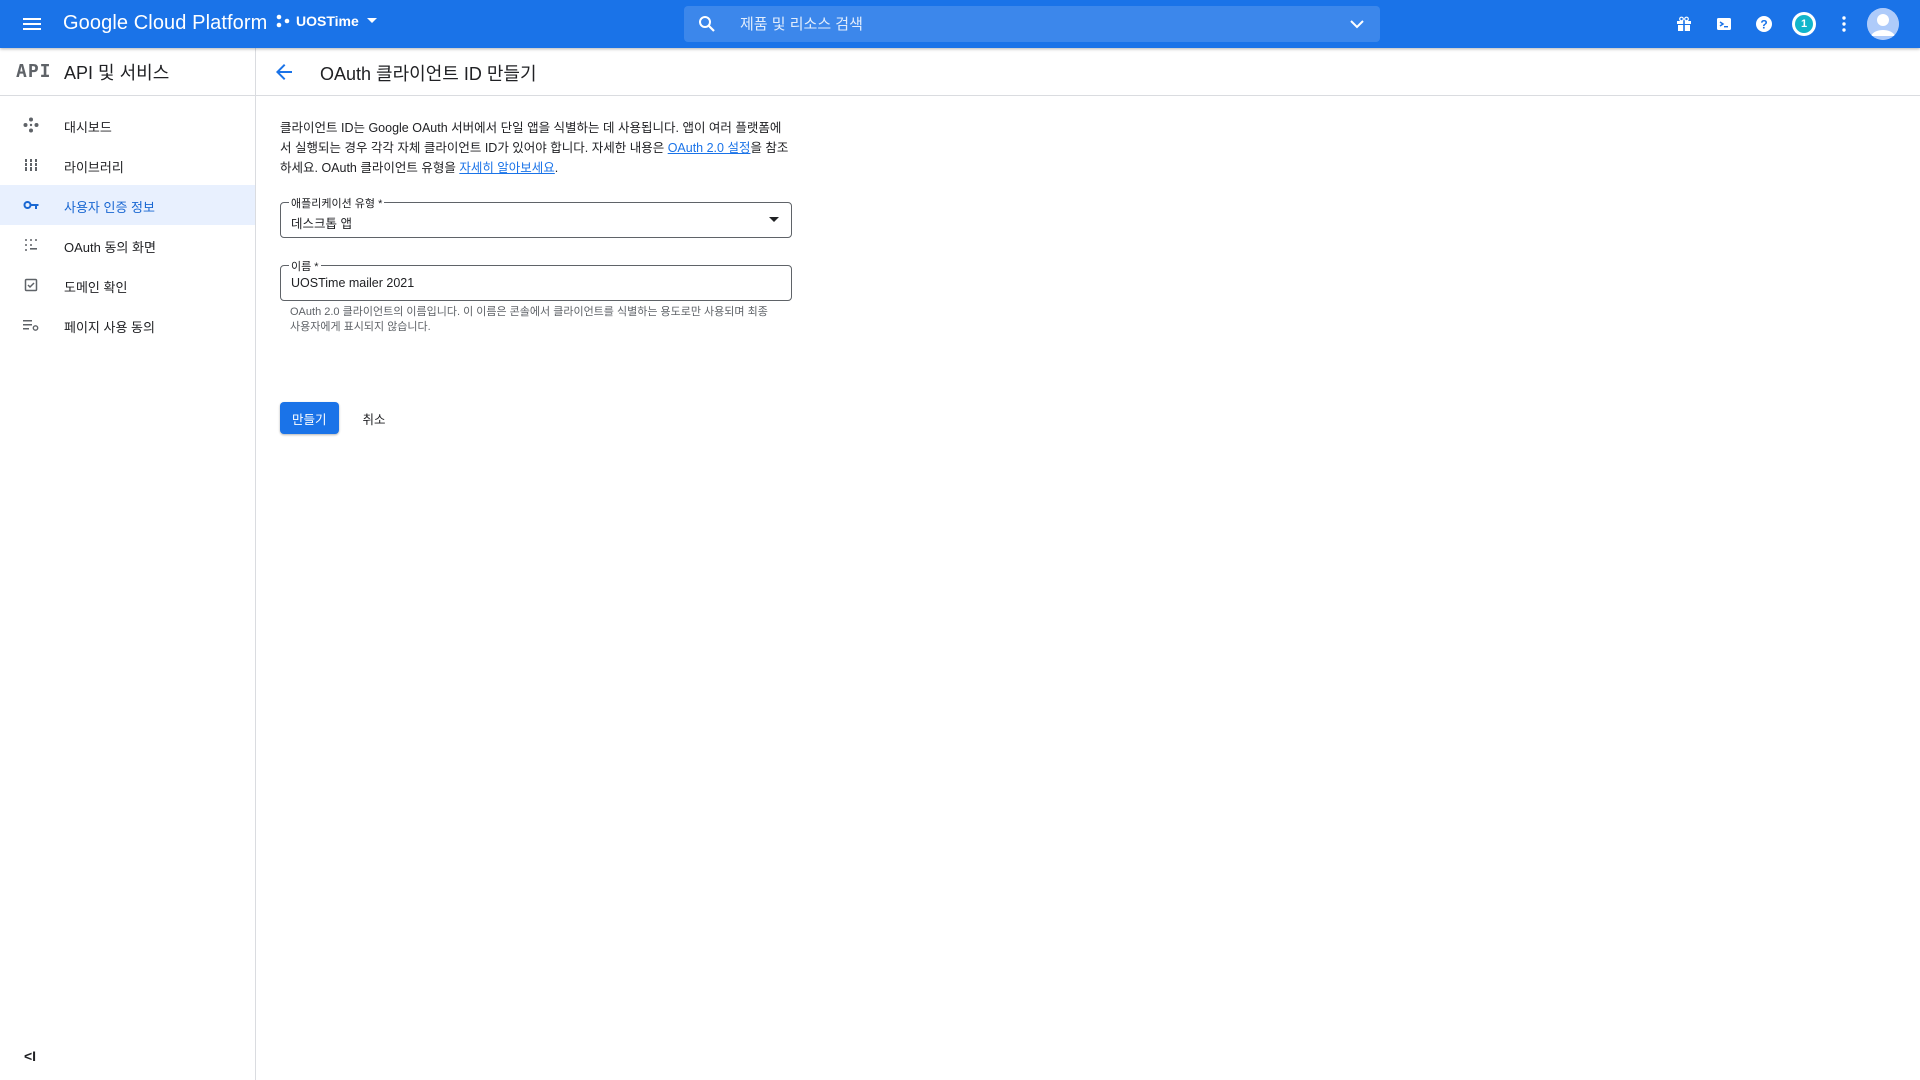 The image size is (1920, 1080). Describe the element at coordinates (309, 418) in the screenshot. I see `create-button: 만들기` at that location.